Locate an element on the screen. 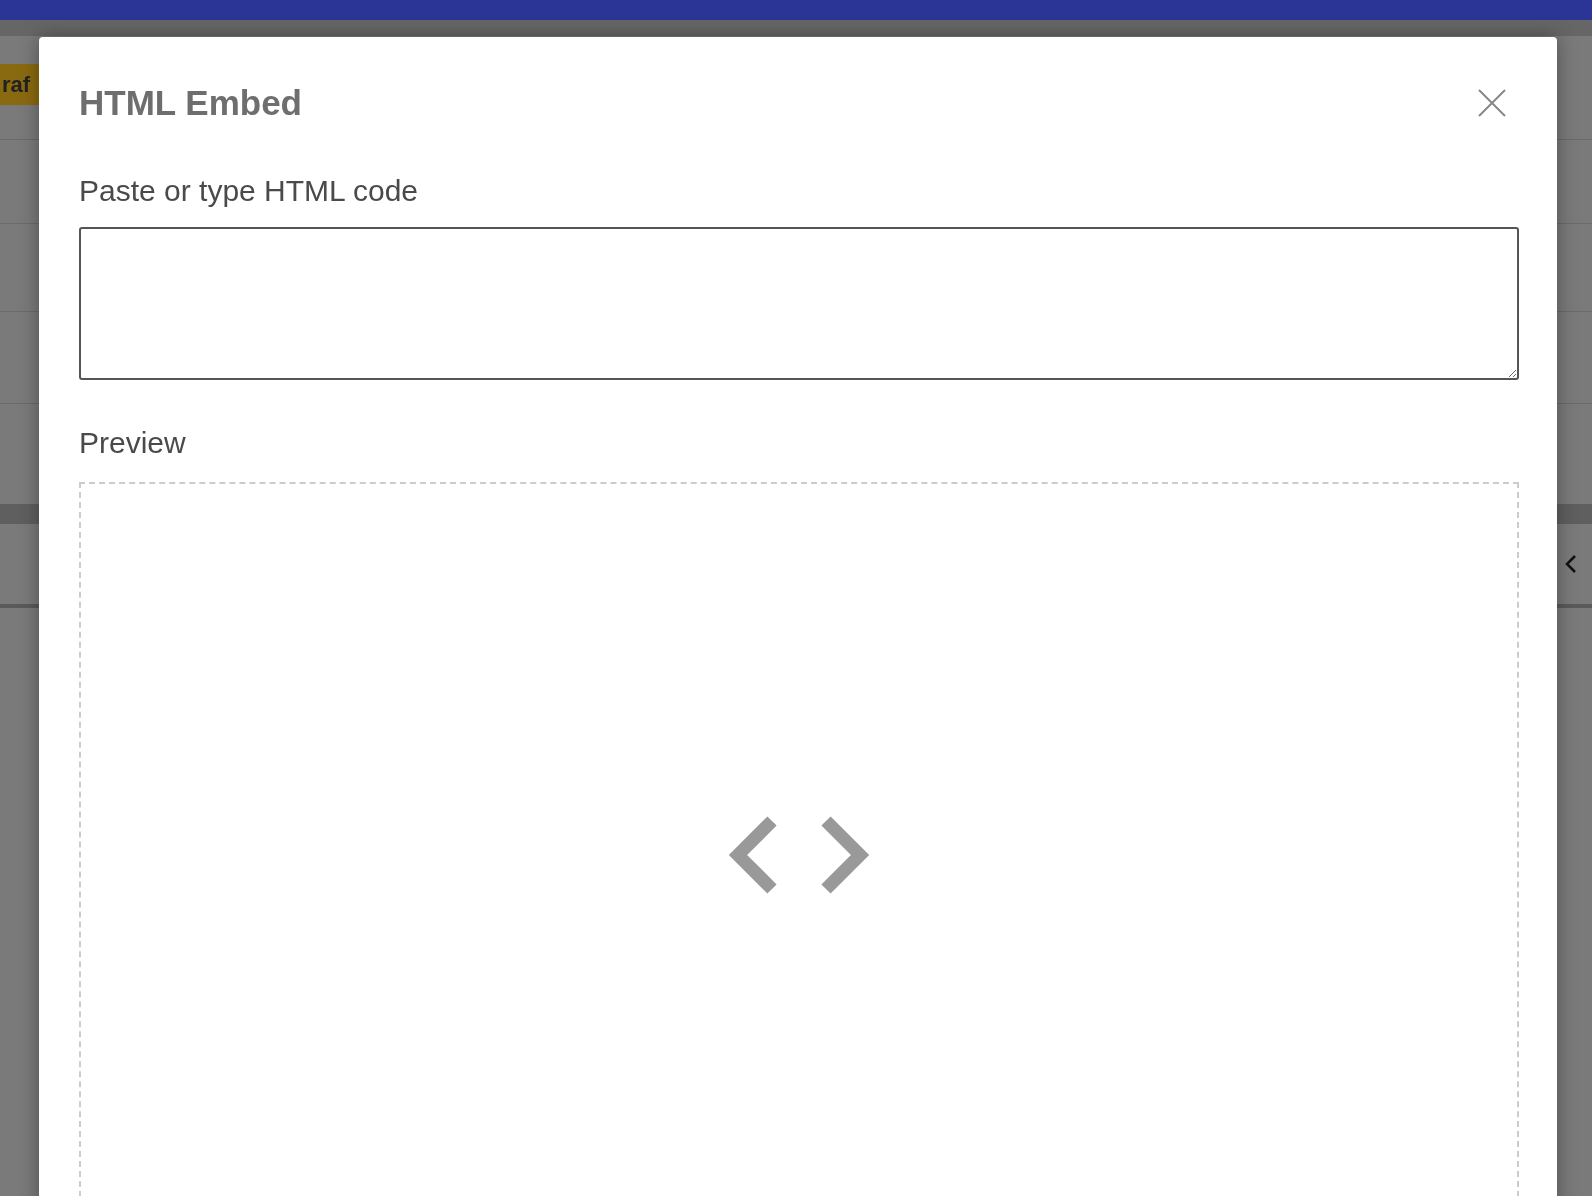  code-input-field is located at coordinates (799, 303).